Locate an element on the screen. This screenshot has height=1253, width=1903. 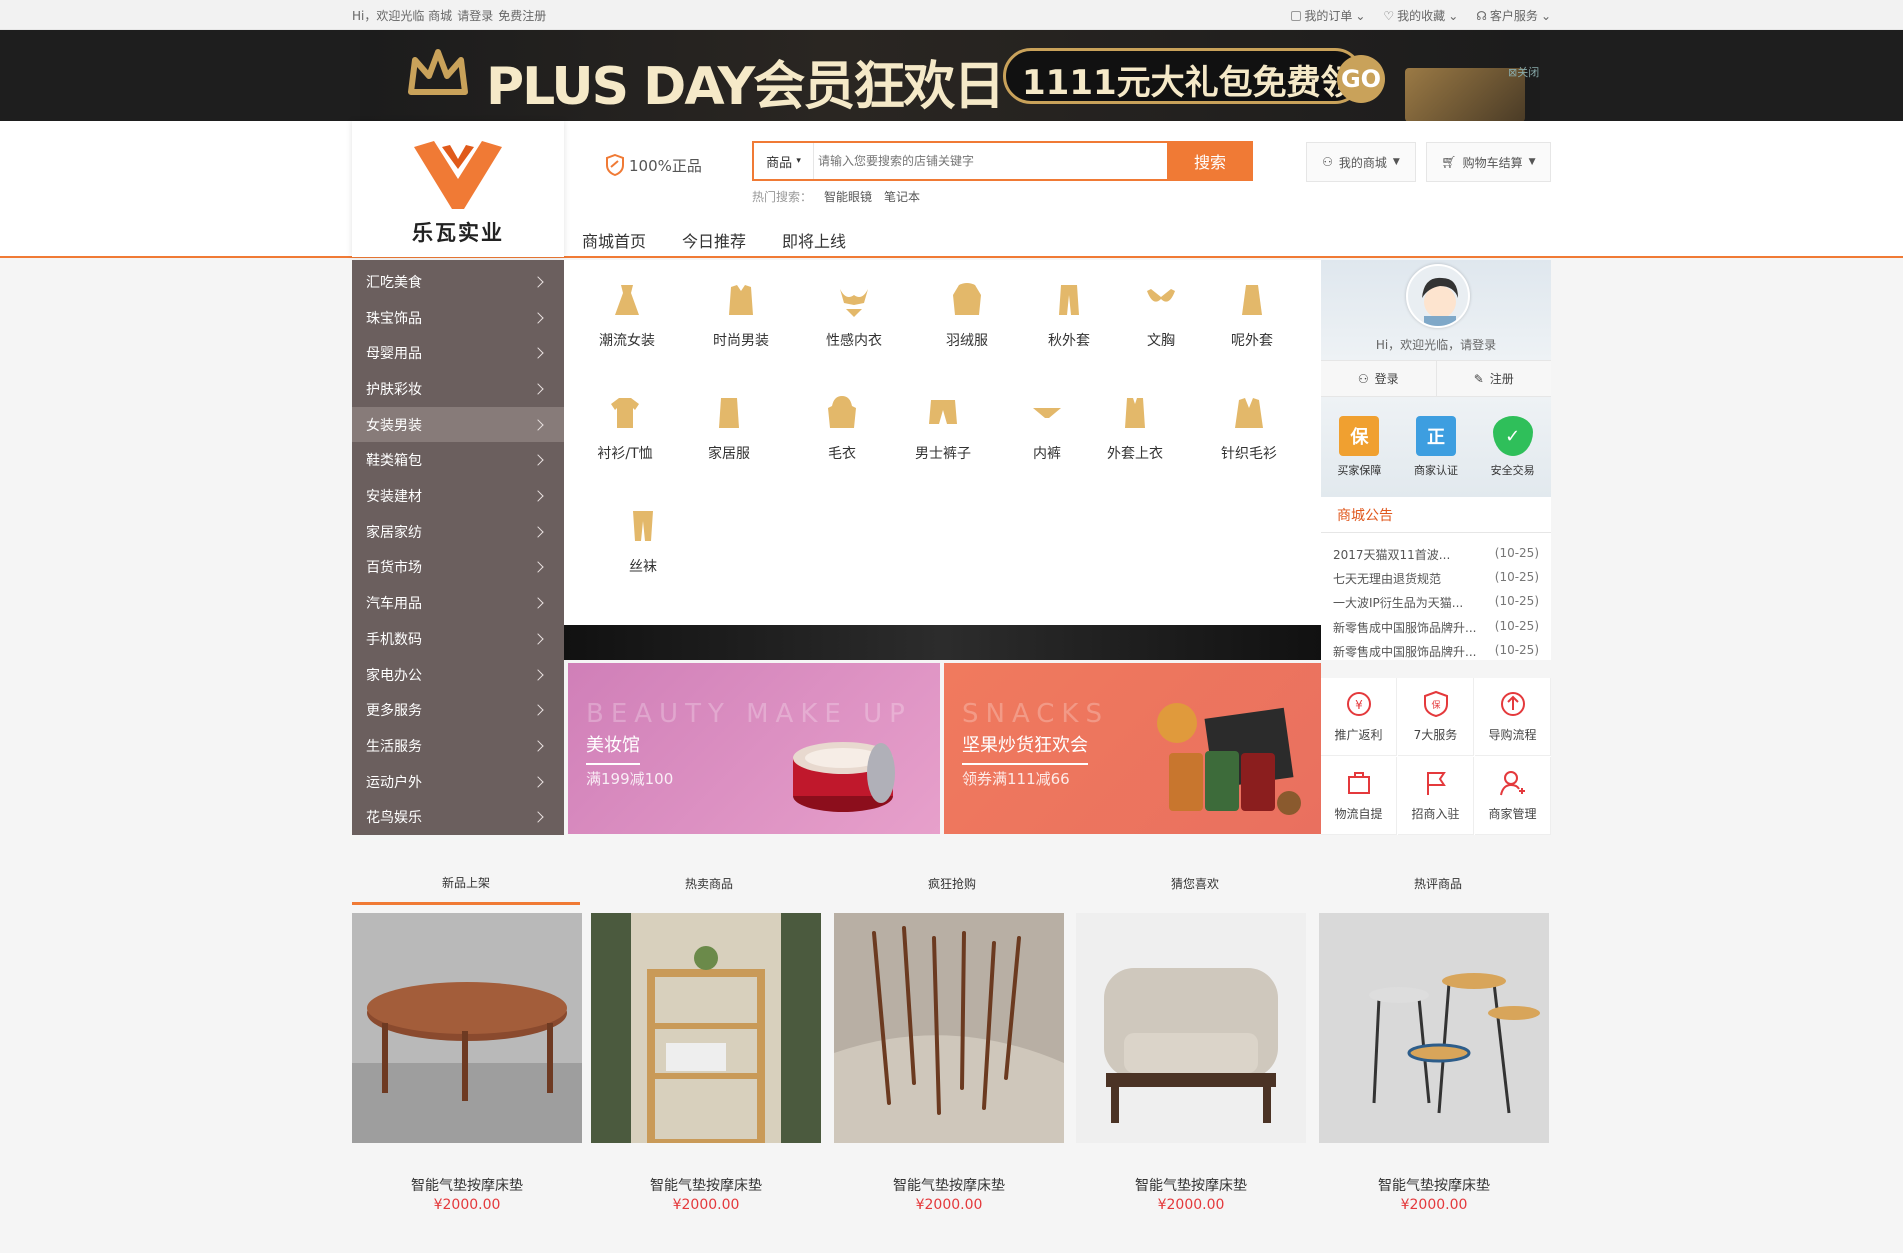
category-item: 汇吃美食 is located at coordinates (458, 282).